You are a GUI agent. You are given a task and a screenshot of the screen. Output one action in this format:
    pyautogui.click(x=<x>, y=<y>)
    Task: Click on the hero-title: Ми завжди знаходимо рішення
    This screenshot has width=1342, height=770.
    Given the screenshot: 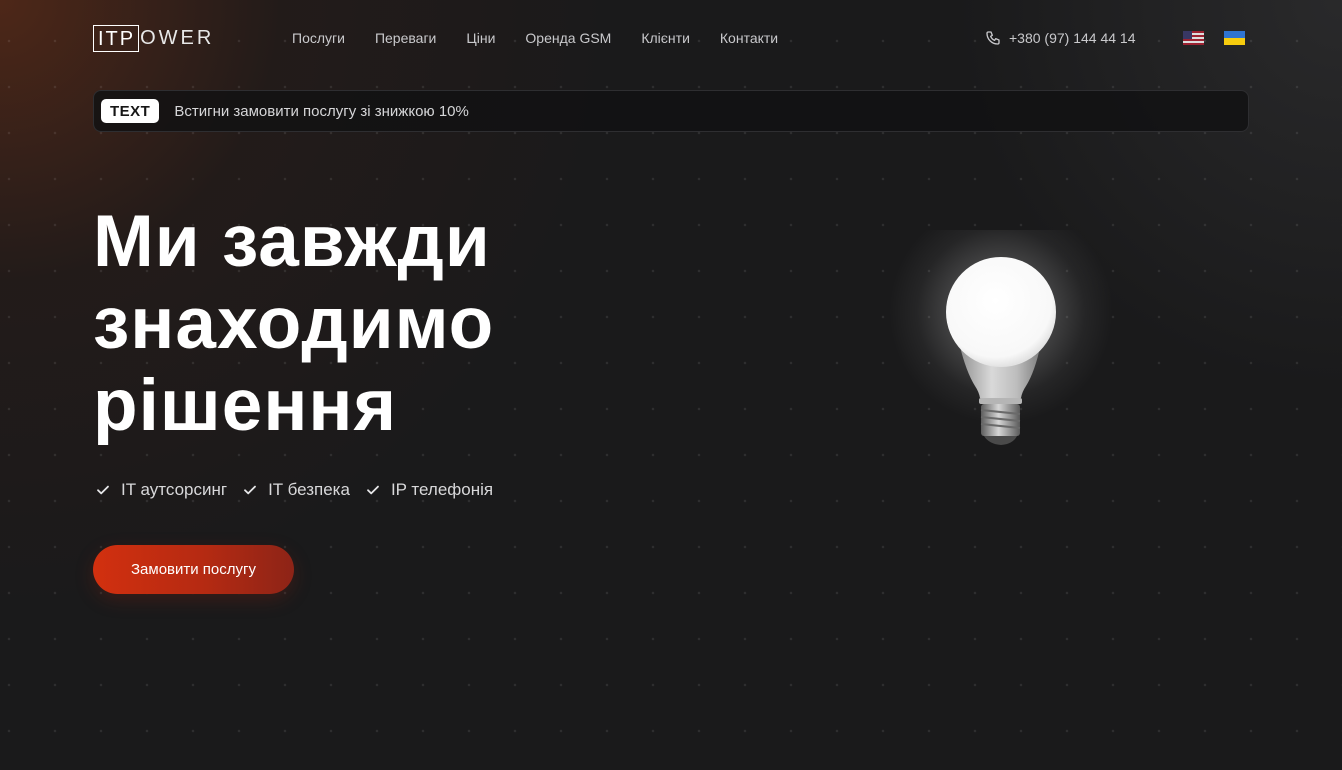 What is the action you would take?
    pyautogui.click(x=373, y=324)
    